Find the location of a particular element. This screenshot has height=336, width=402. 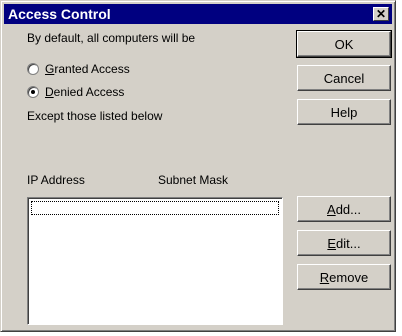

granted-label: Granted Access is located at coordinates (87, 69).